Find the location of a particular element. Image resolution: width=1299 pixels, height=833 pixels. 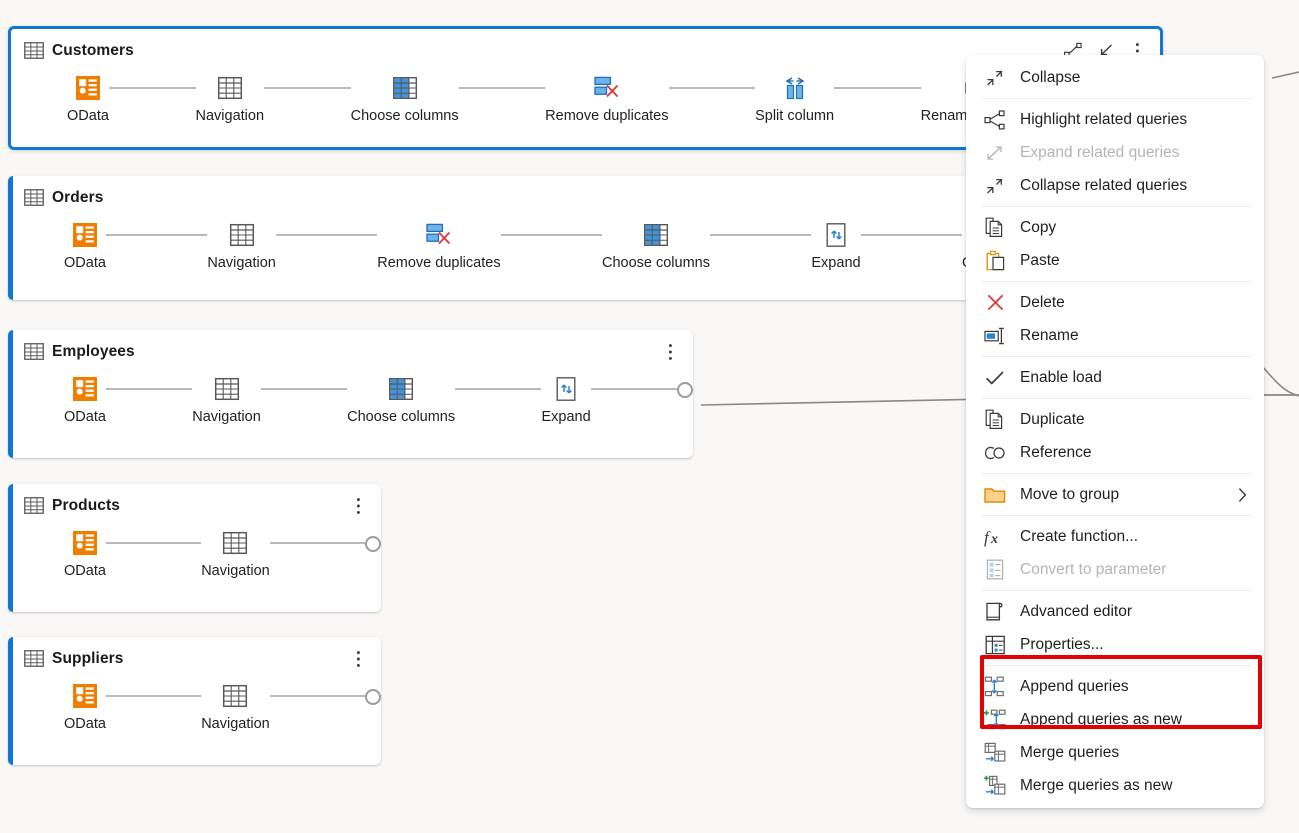

menu-item-move-to-group: Move to group is located at coordinates (1115, 494).